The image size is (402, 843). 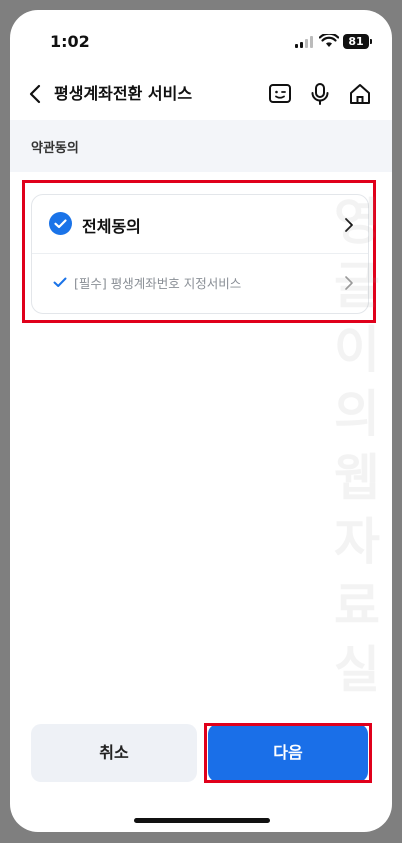 I want to click on chatbot-face-icon, so click(x=280, y=94).